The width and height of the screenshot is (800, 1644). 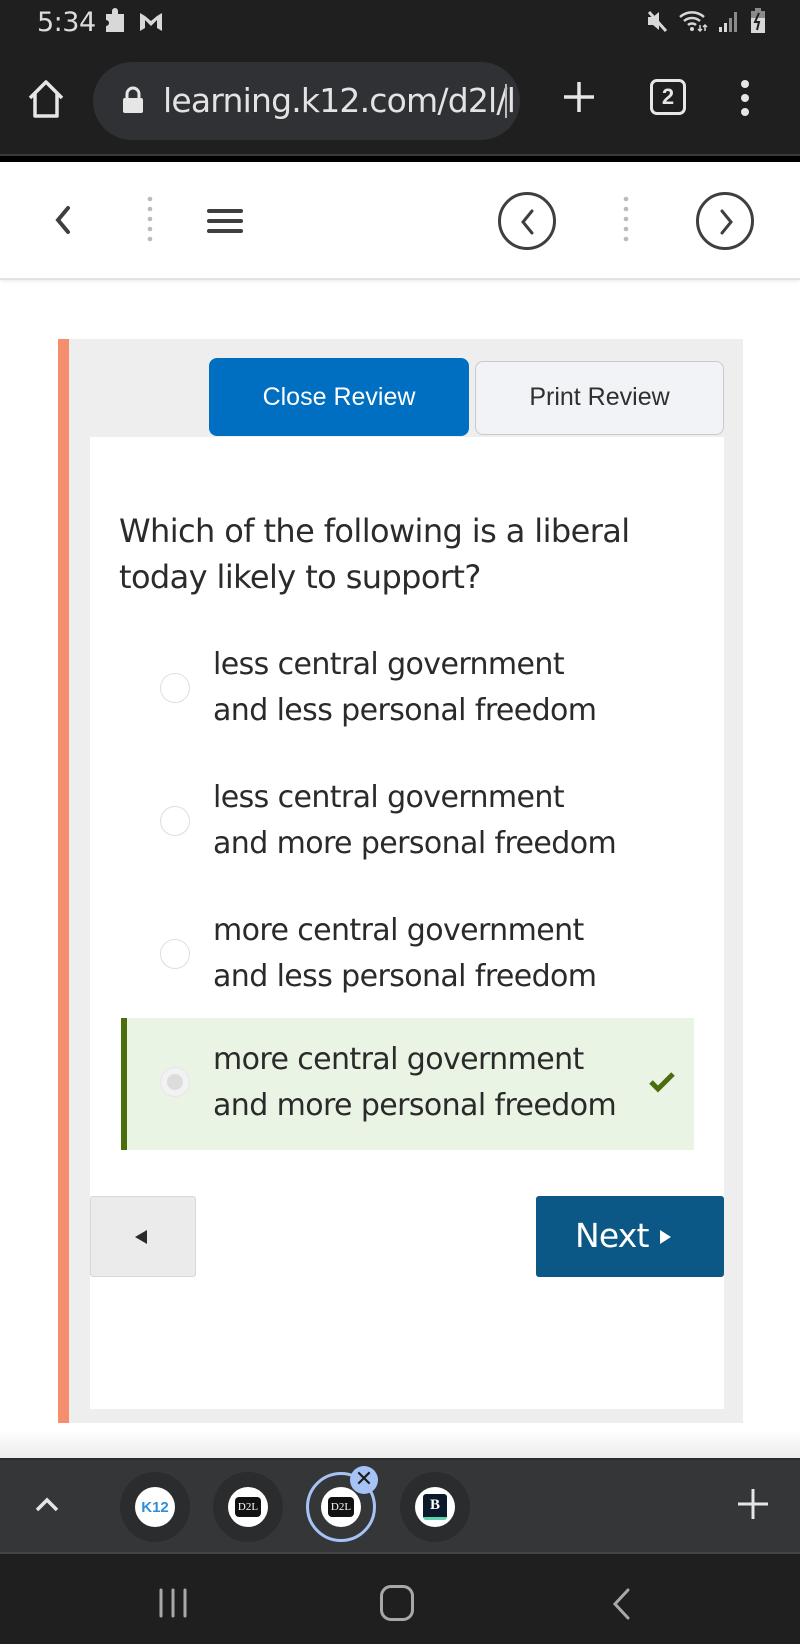 What do you see at coordinates (579, 97) in the screenshot?
I see `new-tab-plus-icon` at bounding box center [579, 97].